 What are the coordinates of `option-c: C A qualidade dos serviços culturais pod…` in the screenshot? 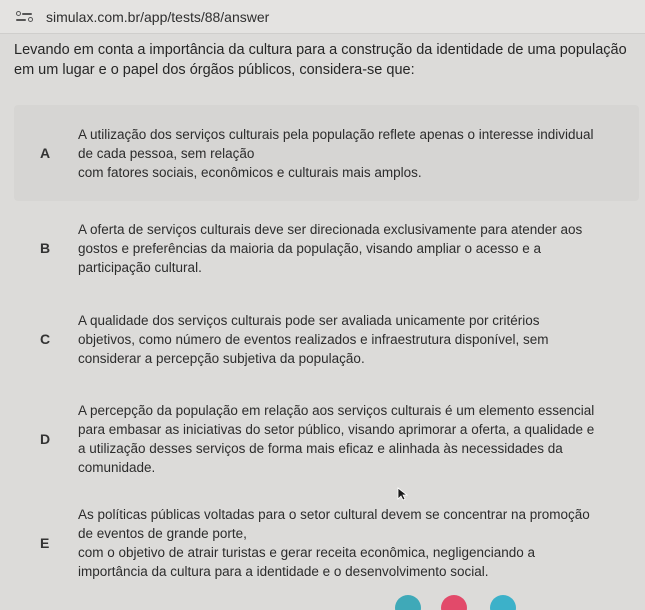 It's located at (326, 339).